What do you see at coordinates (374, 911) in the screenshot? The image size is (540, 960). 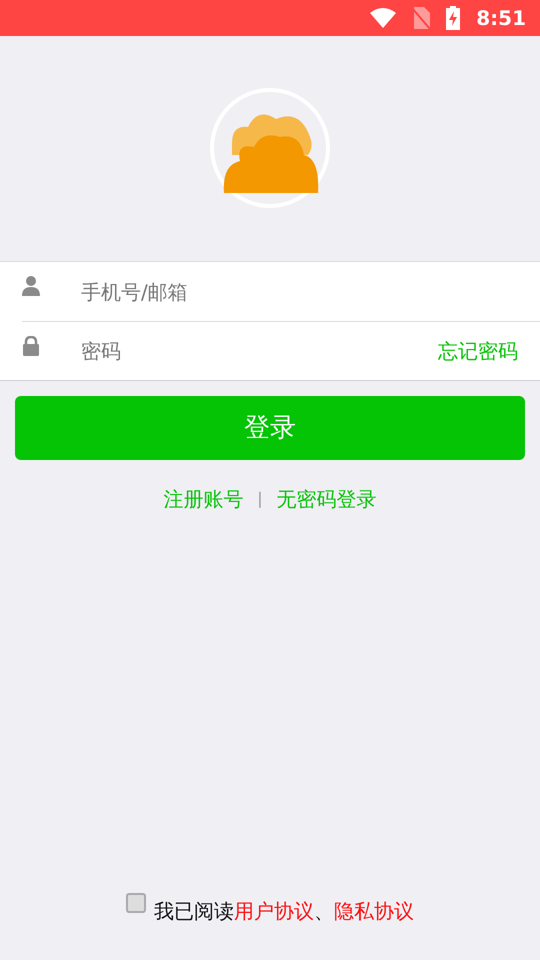 I see `agreement-link: 隐私协议` at bounding box center [374, 911].